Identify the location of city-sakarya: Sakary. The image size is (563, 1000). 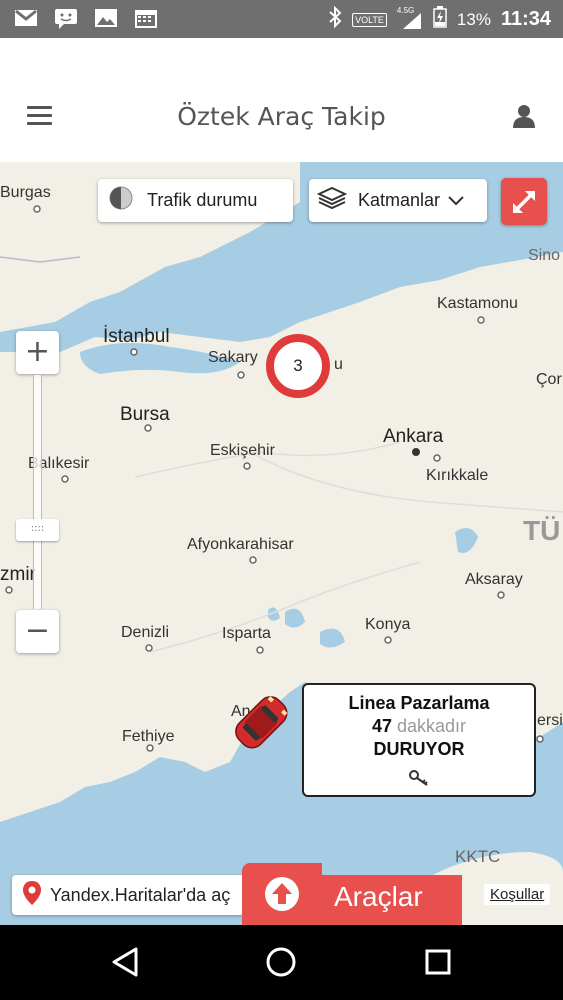
(233, 357).